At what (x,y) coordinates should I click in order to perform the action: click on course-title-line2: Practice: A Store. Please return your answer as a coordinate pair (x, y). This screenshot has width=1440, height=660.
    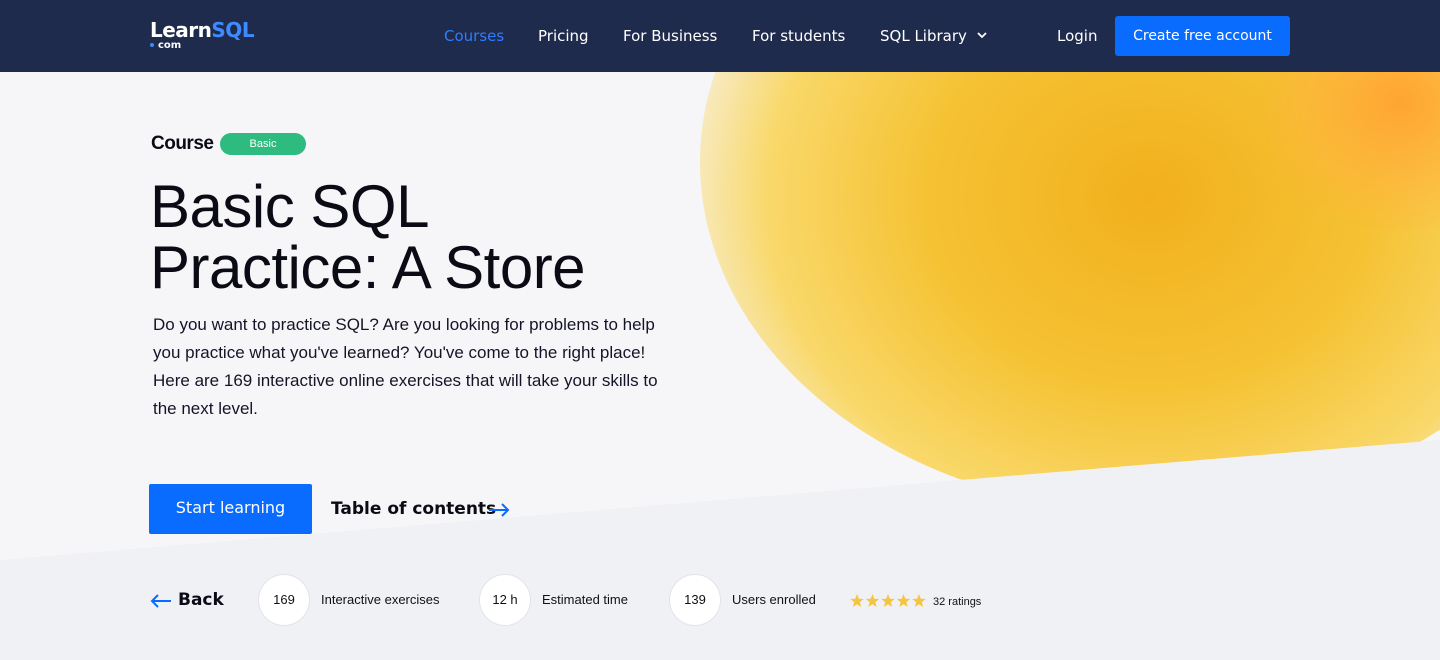
    Looking at the image, I should click on (368, 267).